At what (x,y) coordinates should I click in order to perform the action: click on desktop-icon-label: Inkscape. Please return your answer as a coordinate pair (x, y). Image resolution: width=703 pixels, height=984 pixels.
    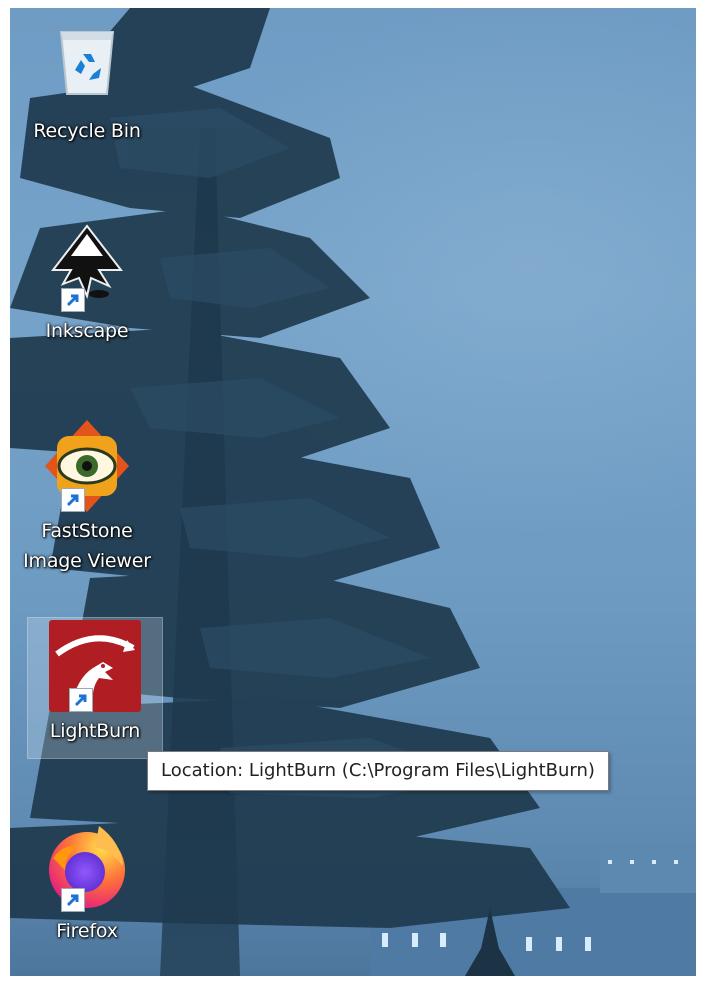
    Looking at the image, I should click on (87, 331).